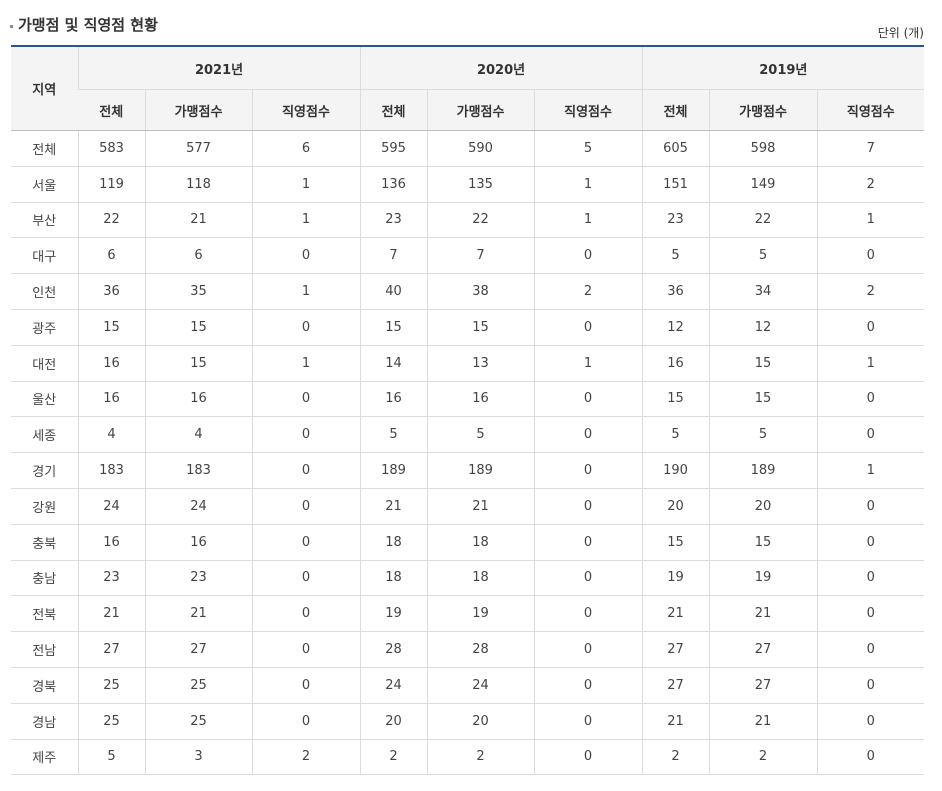 This screenshot has width=942, height=791. What do you see at coordinates (675, 148) in the screenshot?
I see `value-cell: 605` at bounding box center [675, 148].